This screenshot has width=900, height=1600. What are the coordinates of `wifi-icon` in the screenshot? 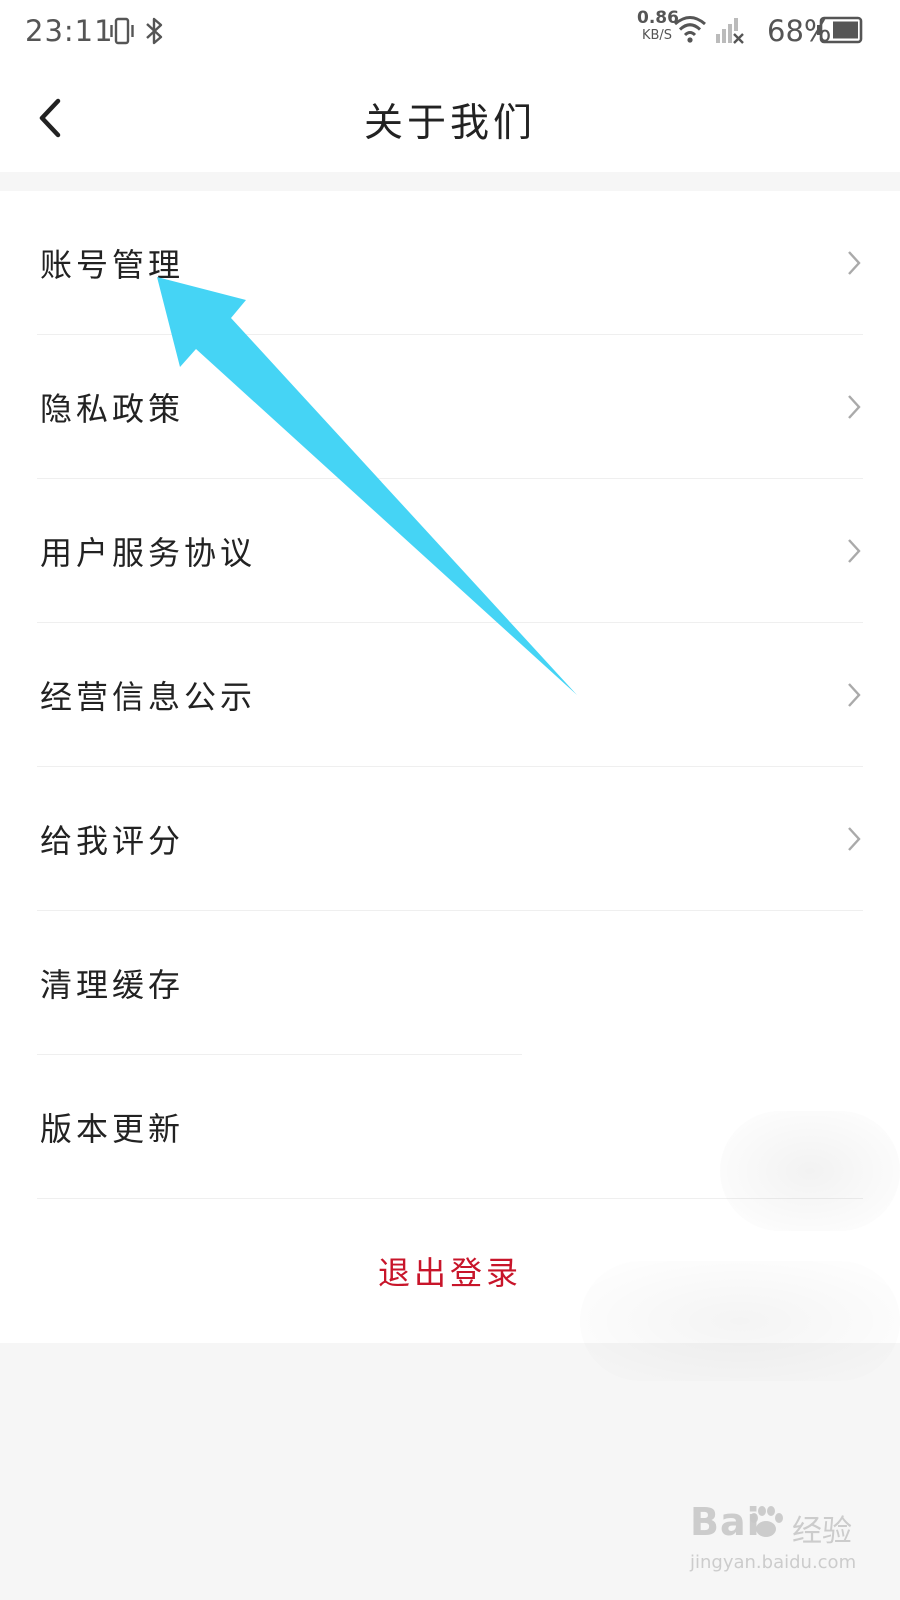 It's located at (690, 29).